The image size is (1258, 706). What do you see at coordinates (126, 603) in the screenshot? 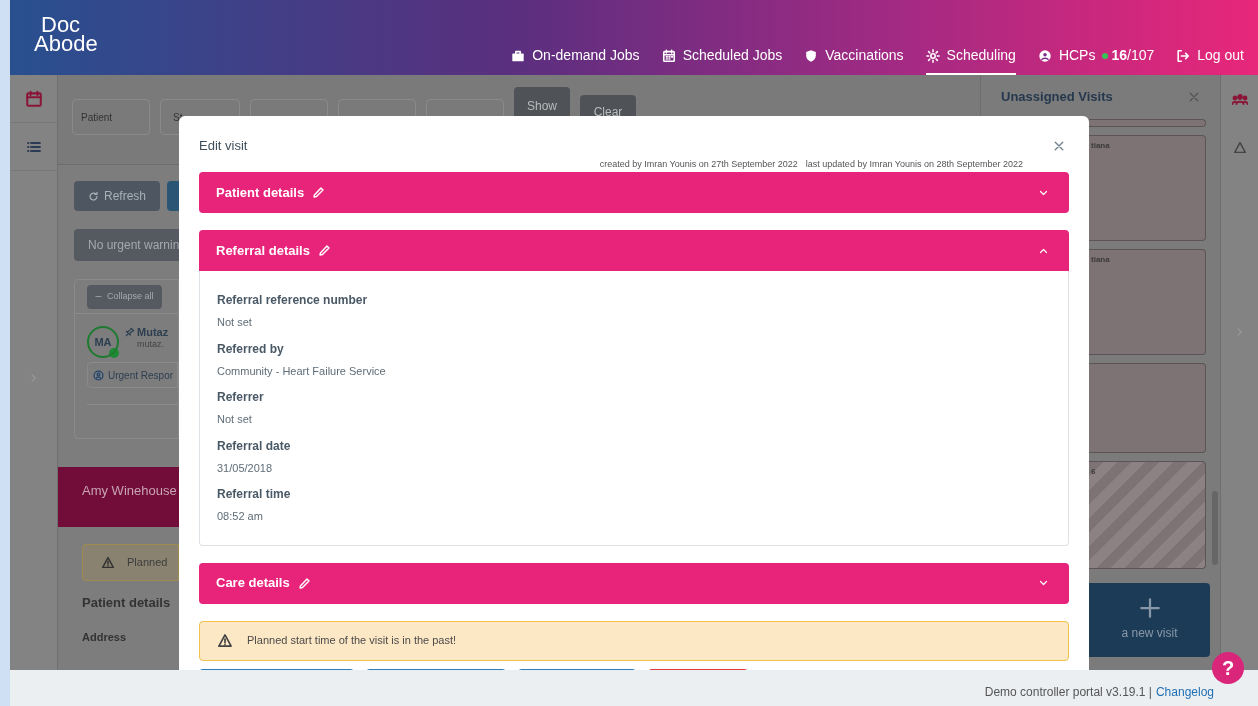
I see `section-heading: Patient details` at bounding box center [126, 603].